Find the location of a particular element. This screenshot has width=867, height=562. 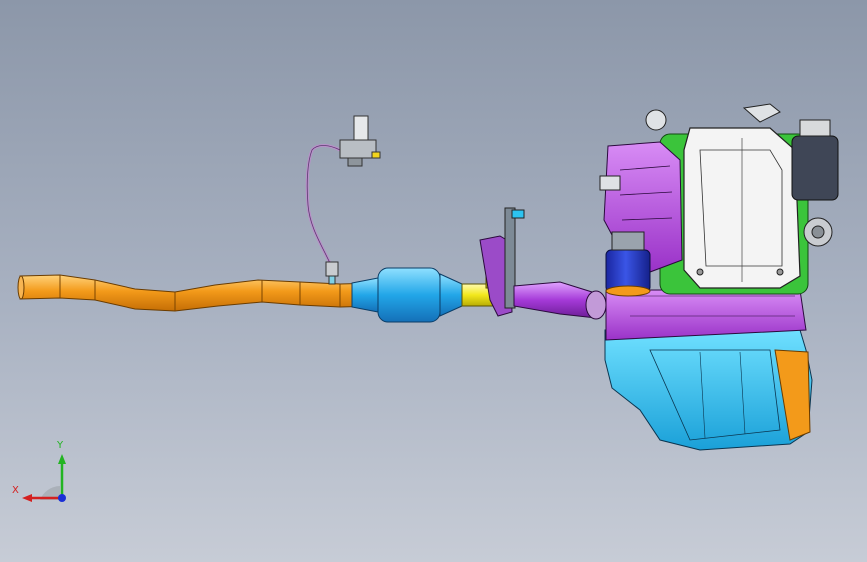

sensor-module is located at coordinates (360, 141).